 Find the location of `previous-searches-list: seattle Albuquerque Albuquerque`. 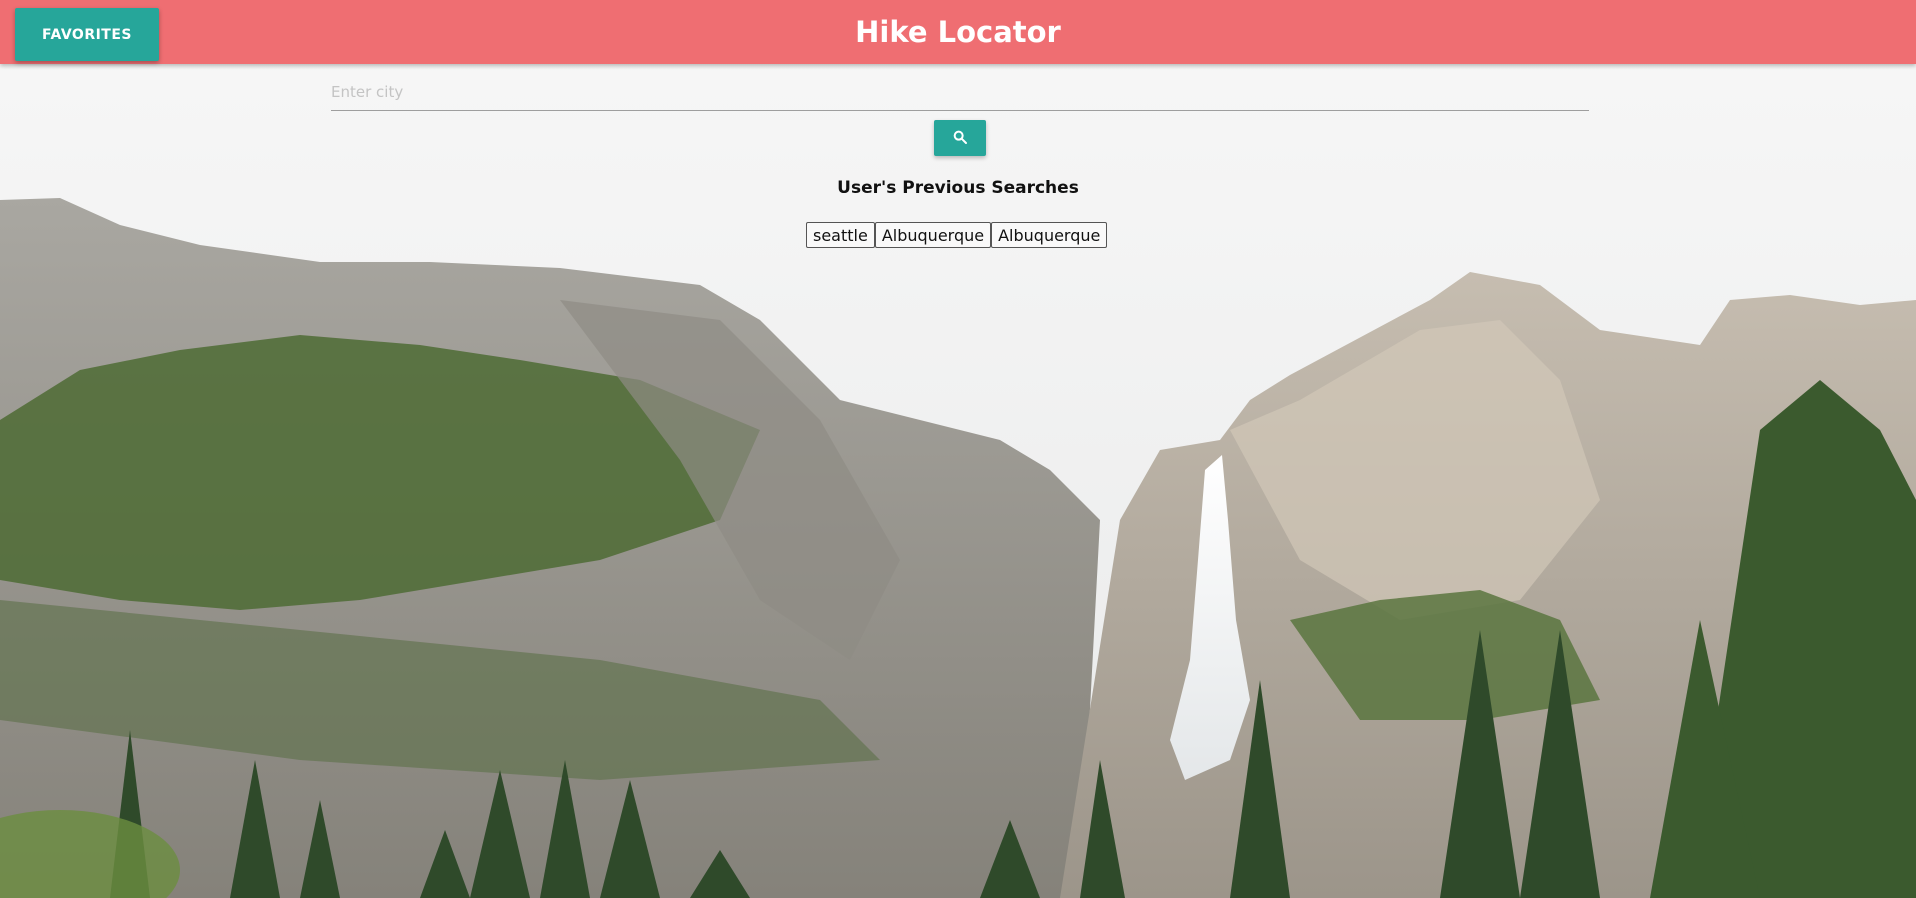

previous-searches-list: seattle Albuquerque Albuquerque is located at coordinates (957, 235).